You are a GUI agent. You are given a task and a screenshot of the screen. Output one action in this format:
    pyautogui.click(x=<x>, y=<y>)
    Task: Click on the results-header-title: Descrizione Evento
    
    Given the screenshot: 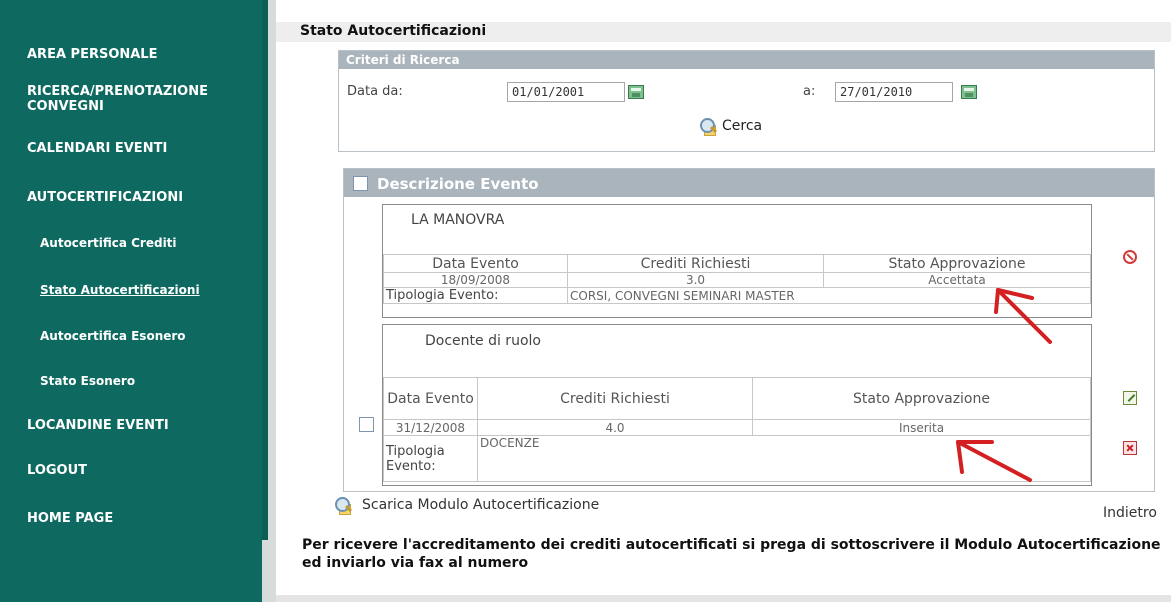 What is the action you would take?
    pyautogui.click(x=458, y=184)
    